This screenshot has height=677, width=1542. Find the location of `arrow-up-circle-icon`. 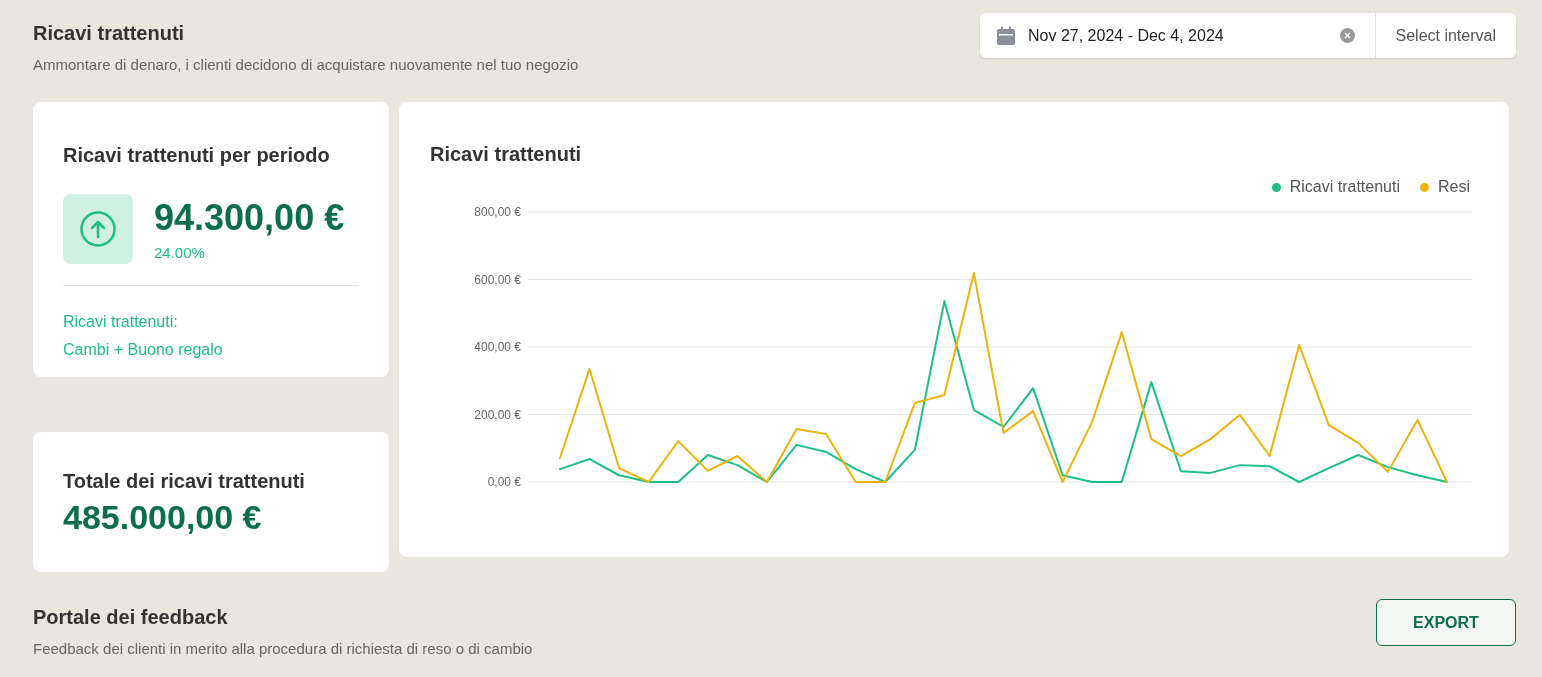

arrow-up-circle-icon is located at coordinates (98, 229).